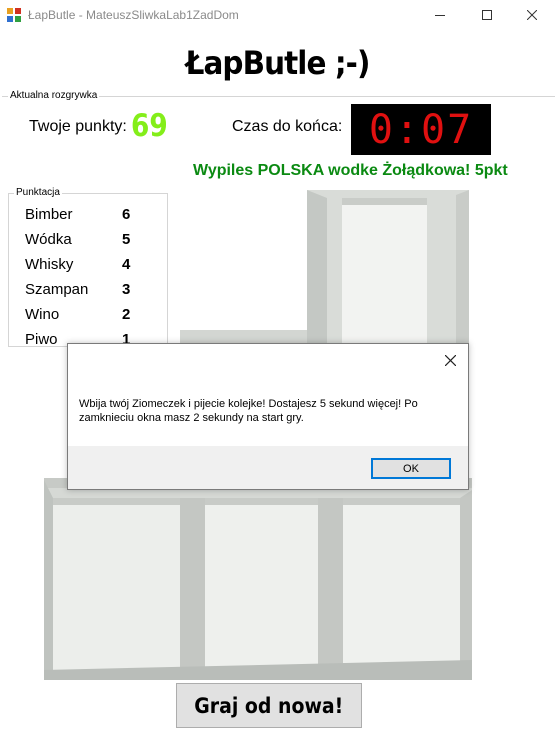 Image resolution: width=555 pixels, height=736 pixels. Describe the element at coordinates (38, 192) in the screenshot. I see `score-table-legend: Punktacja` at that location.